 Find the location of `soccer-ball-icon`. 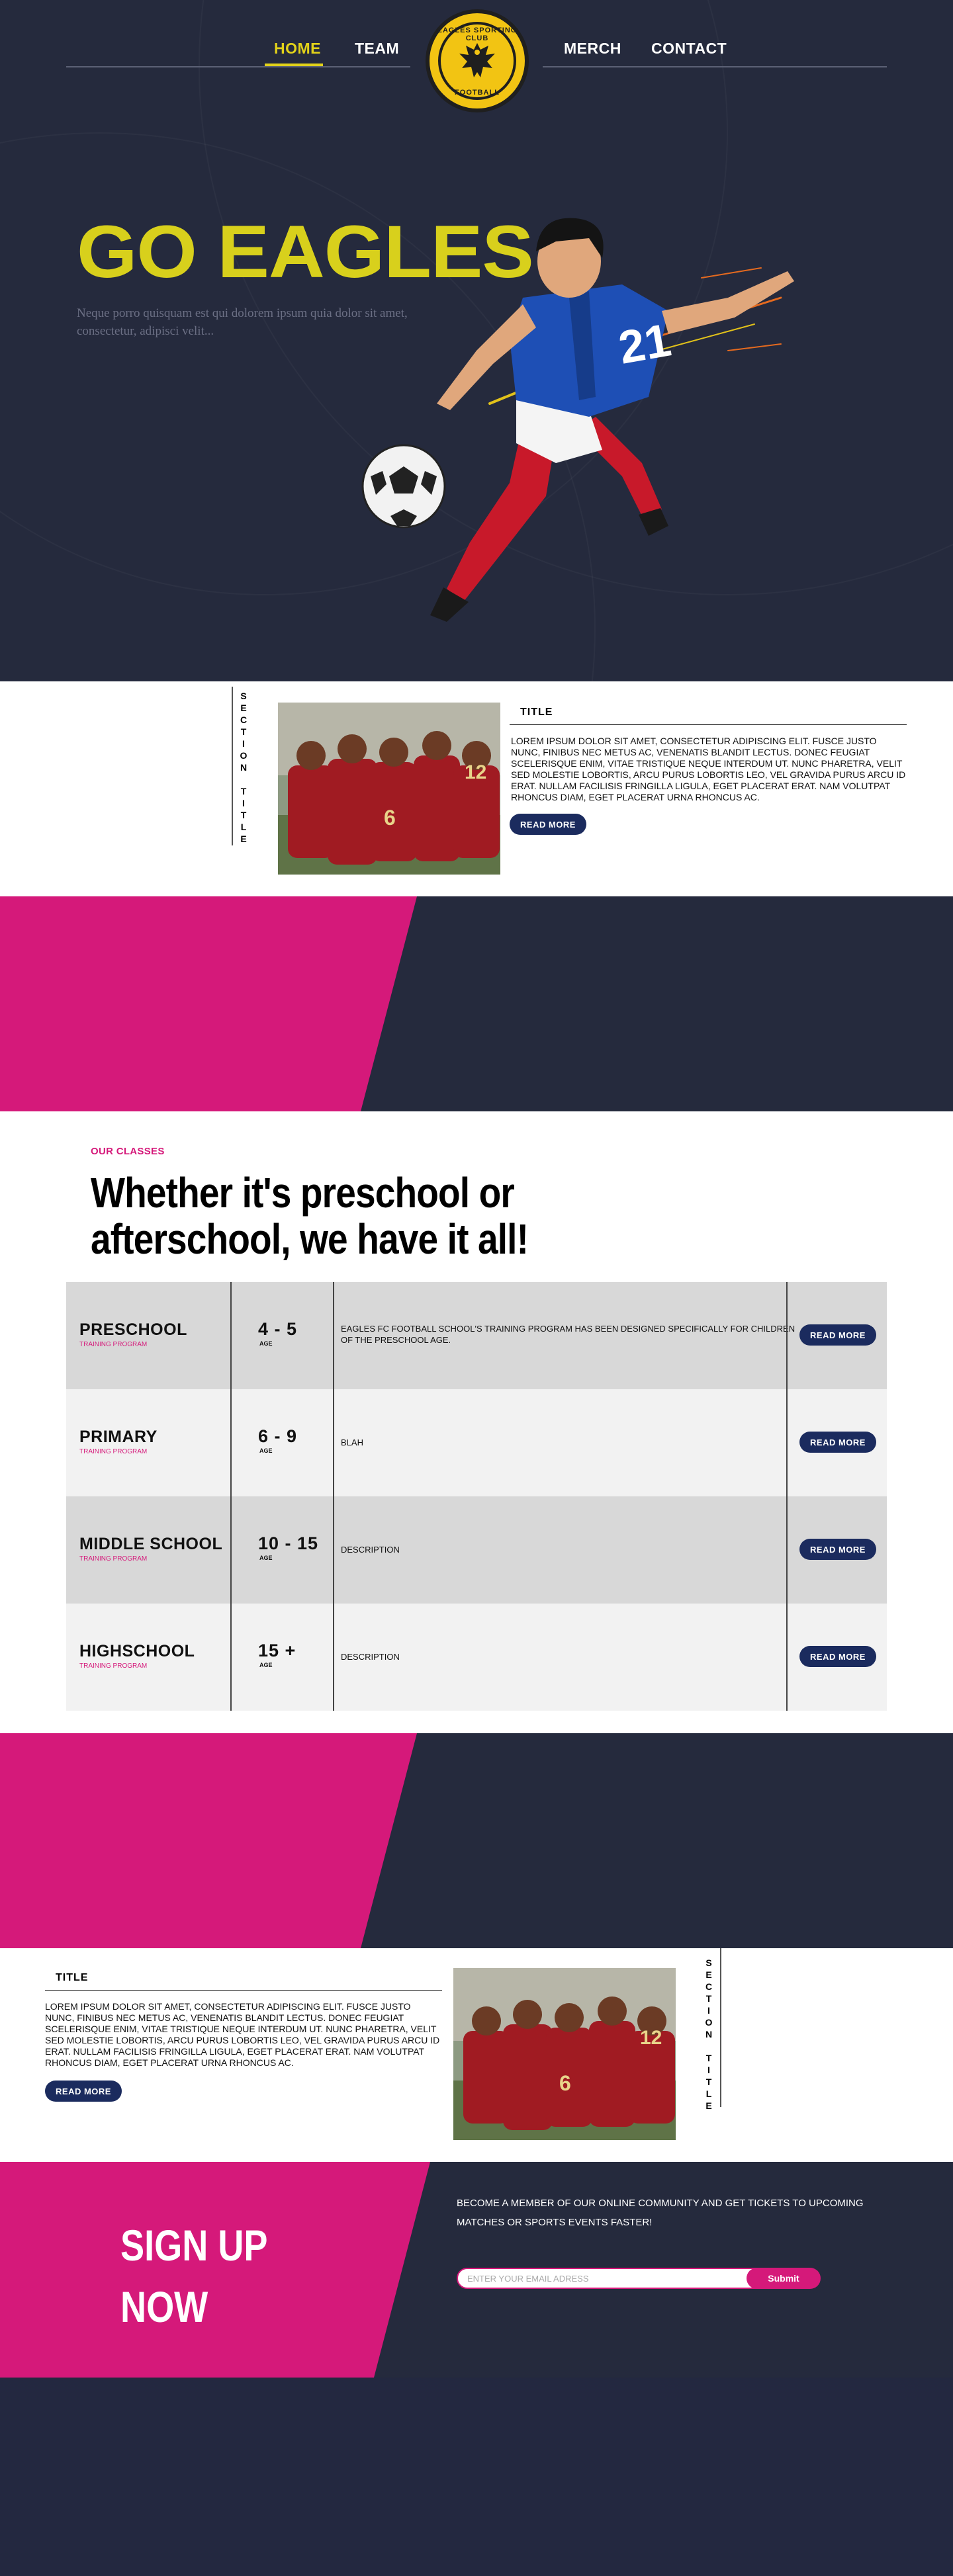

soccer-ball-icon is located at coordinates (403, 486).